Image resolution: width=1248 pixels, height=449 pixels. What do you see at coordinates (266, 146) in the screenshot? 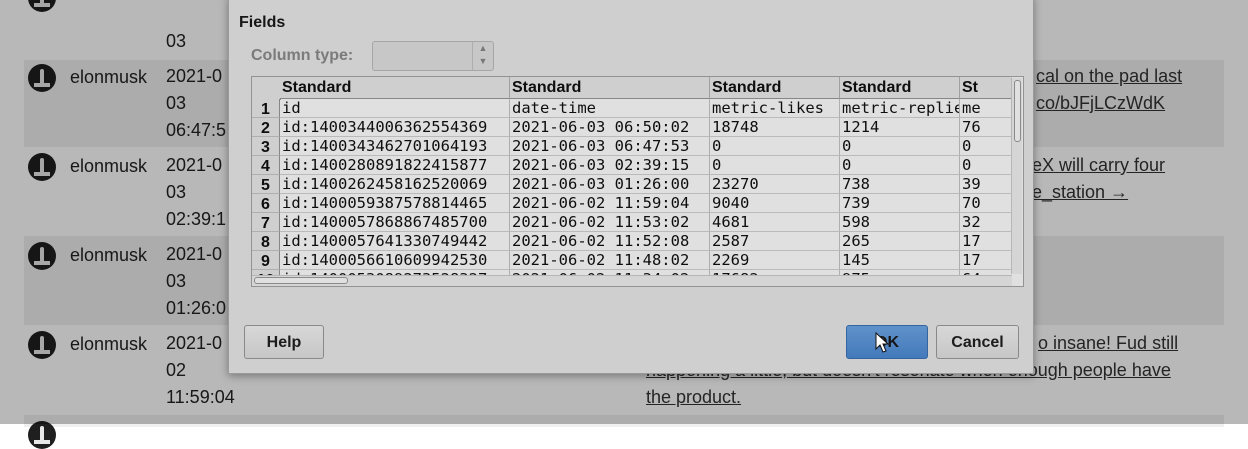
I see `row-number: 3` at bounding box center [266, 146].